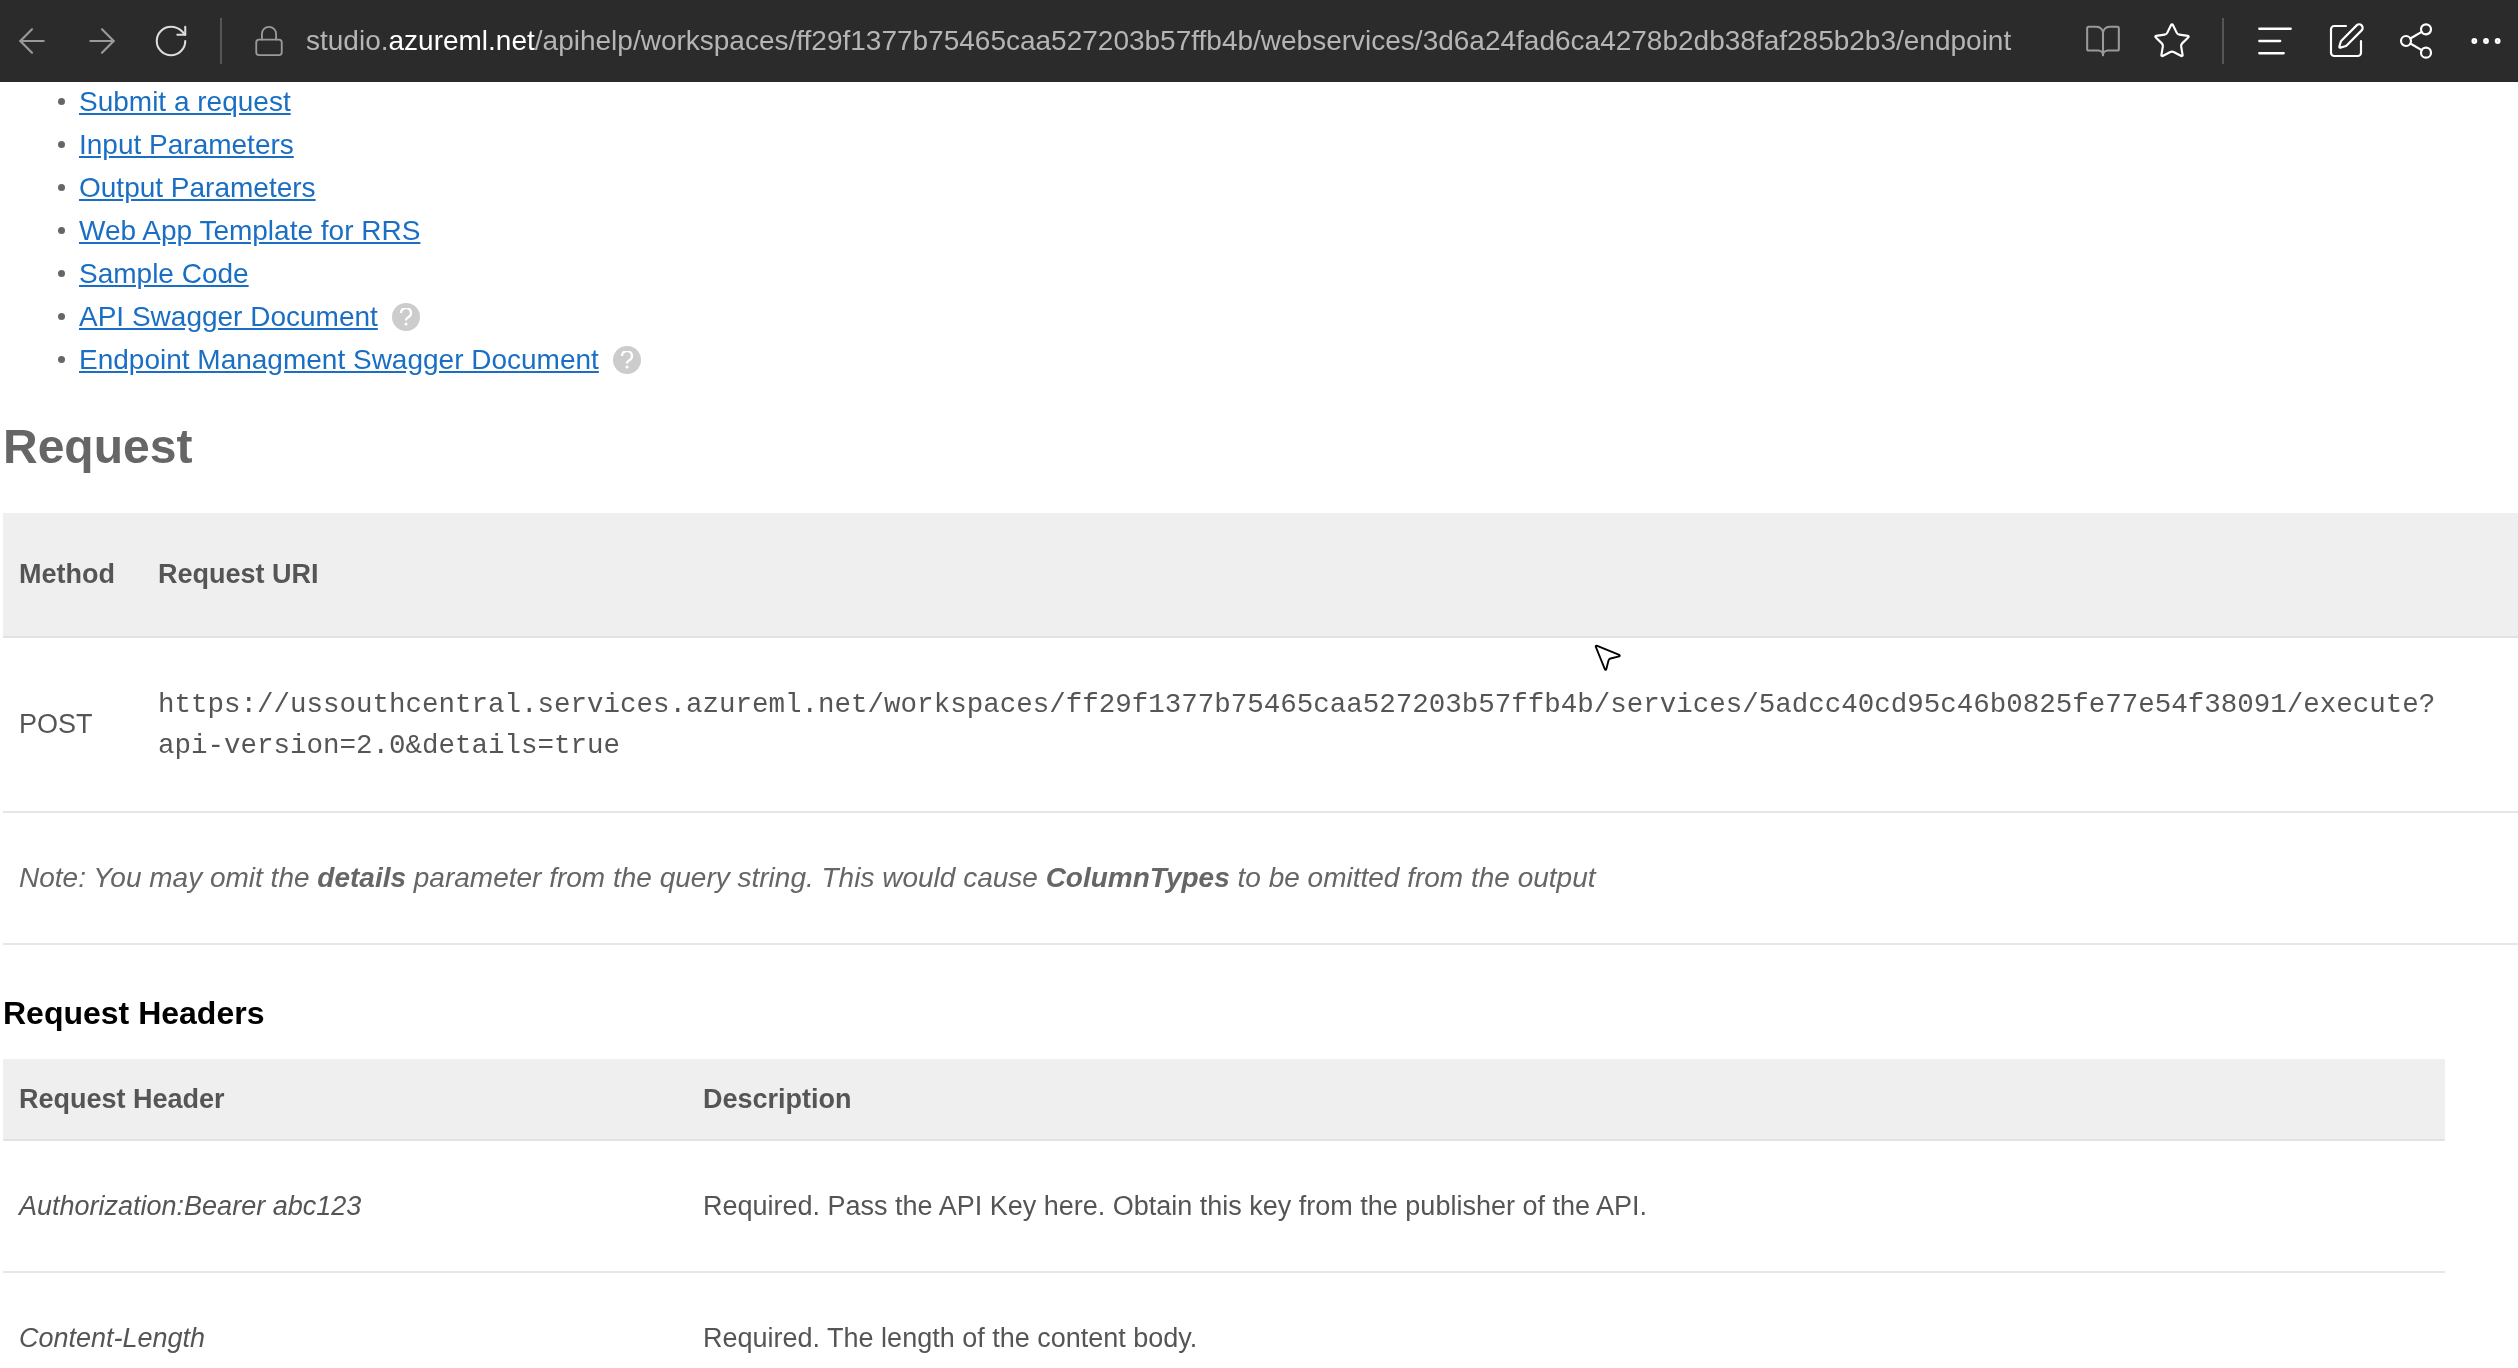 Image resolution: width=2518 pixels, height=1368 pixels. What do you see at coordinates (228, 316) in the screenshot?
I see `link: API Swagger Document` at bounding box center [228, 316].